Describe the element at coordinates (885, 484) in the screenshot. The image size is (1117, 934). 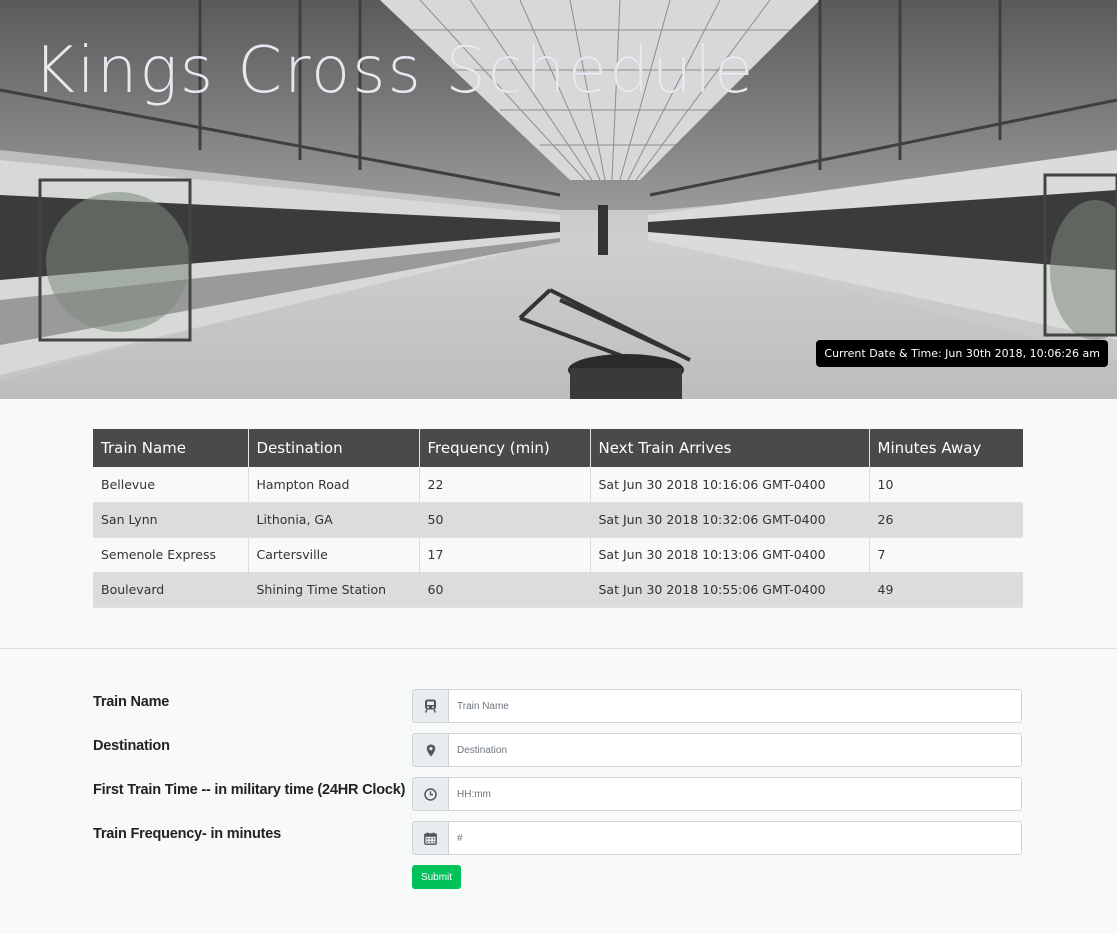
I see `cell-minutes-away: 10` at that location.